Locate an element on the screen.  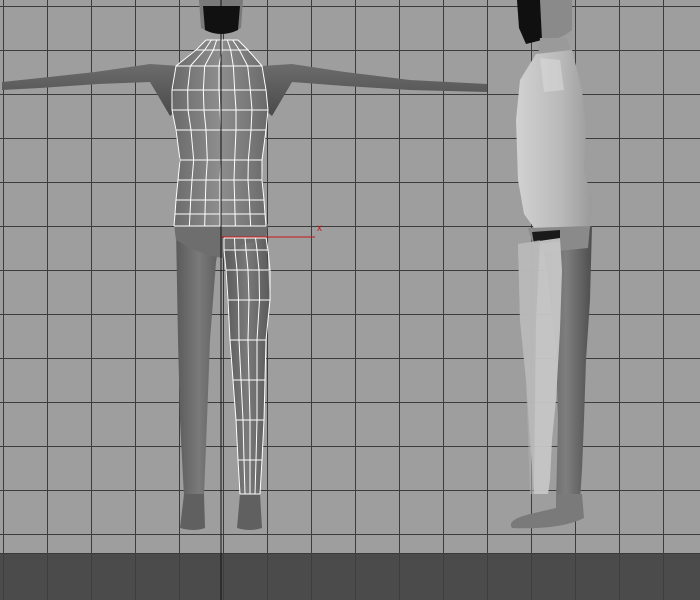
front-arm-right is located at coordinates (374, 90).